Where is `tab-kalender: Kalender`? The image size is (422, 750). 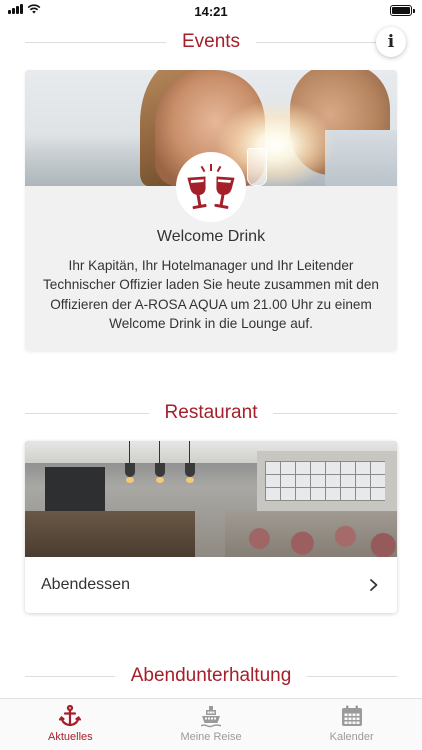
tab-kalender: Kalender is located at coordinates (351, 724).